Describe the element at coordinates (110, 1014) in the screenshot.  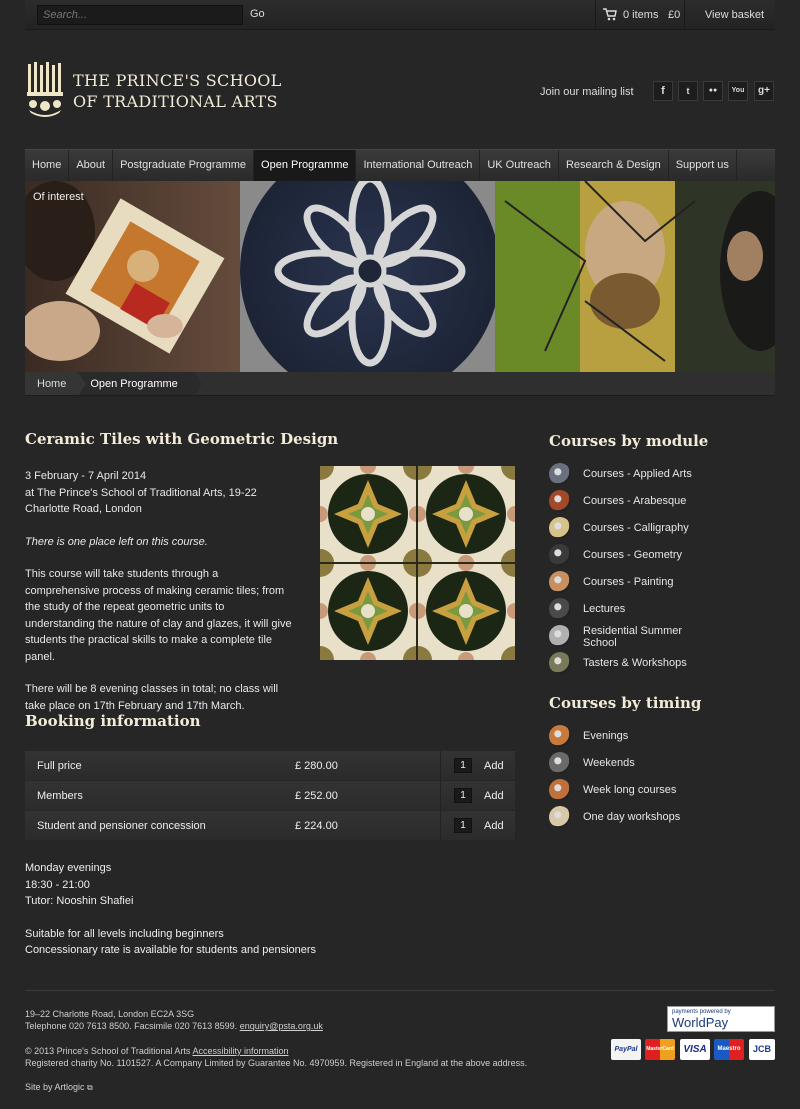
I see `footer-street: 19–22 Charlotte Road, London EC2A 3SG` at that location.